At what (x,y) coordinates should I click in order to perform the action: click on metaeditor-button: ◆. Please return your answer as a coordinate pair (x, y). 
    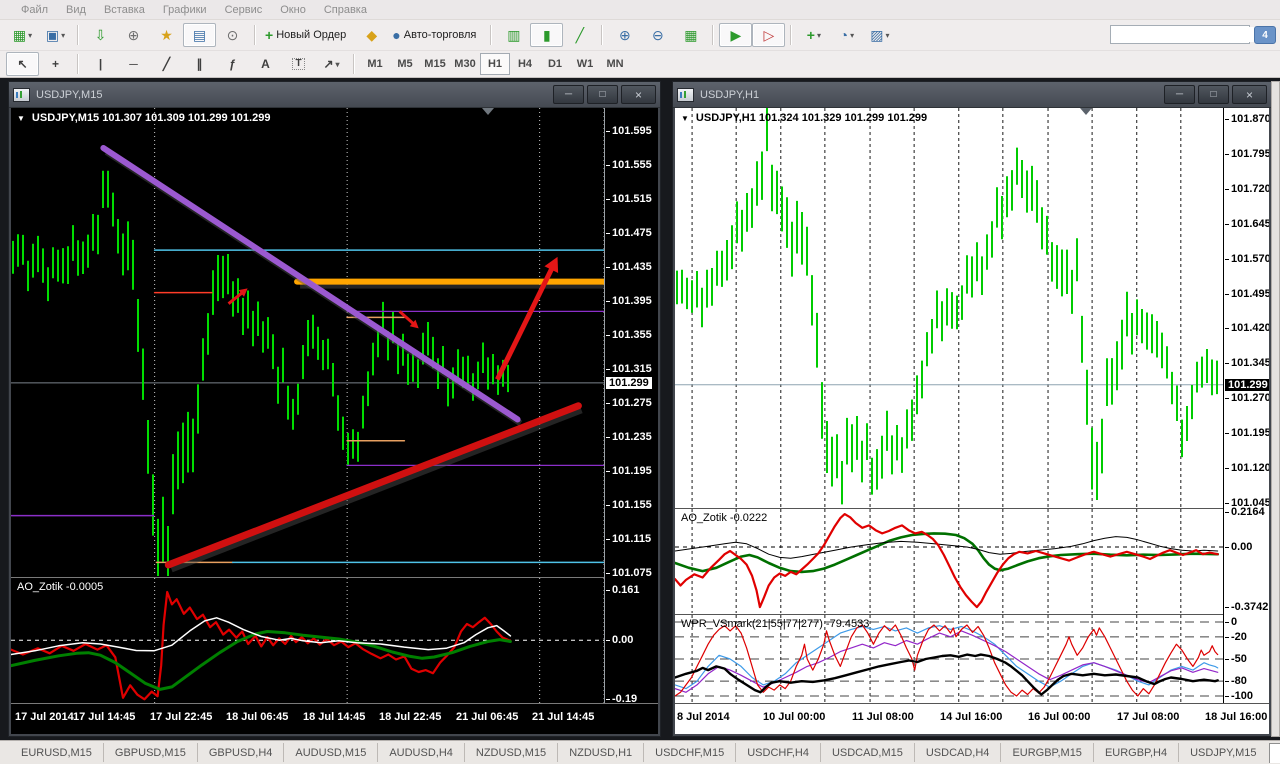
    Looking at the image, I should click on (371, 35).